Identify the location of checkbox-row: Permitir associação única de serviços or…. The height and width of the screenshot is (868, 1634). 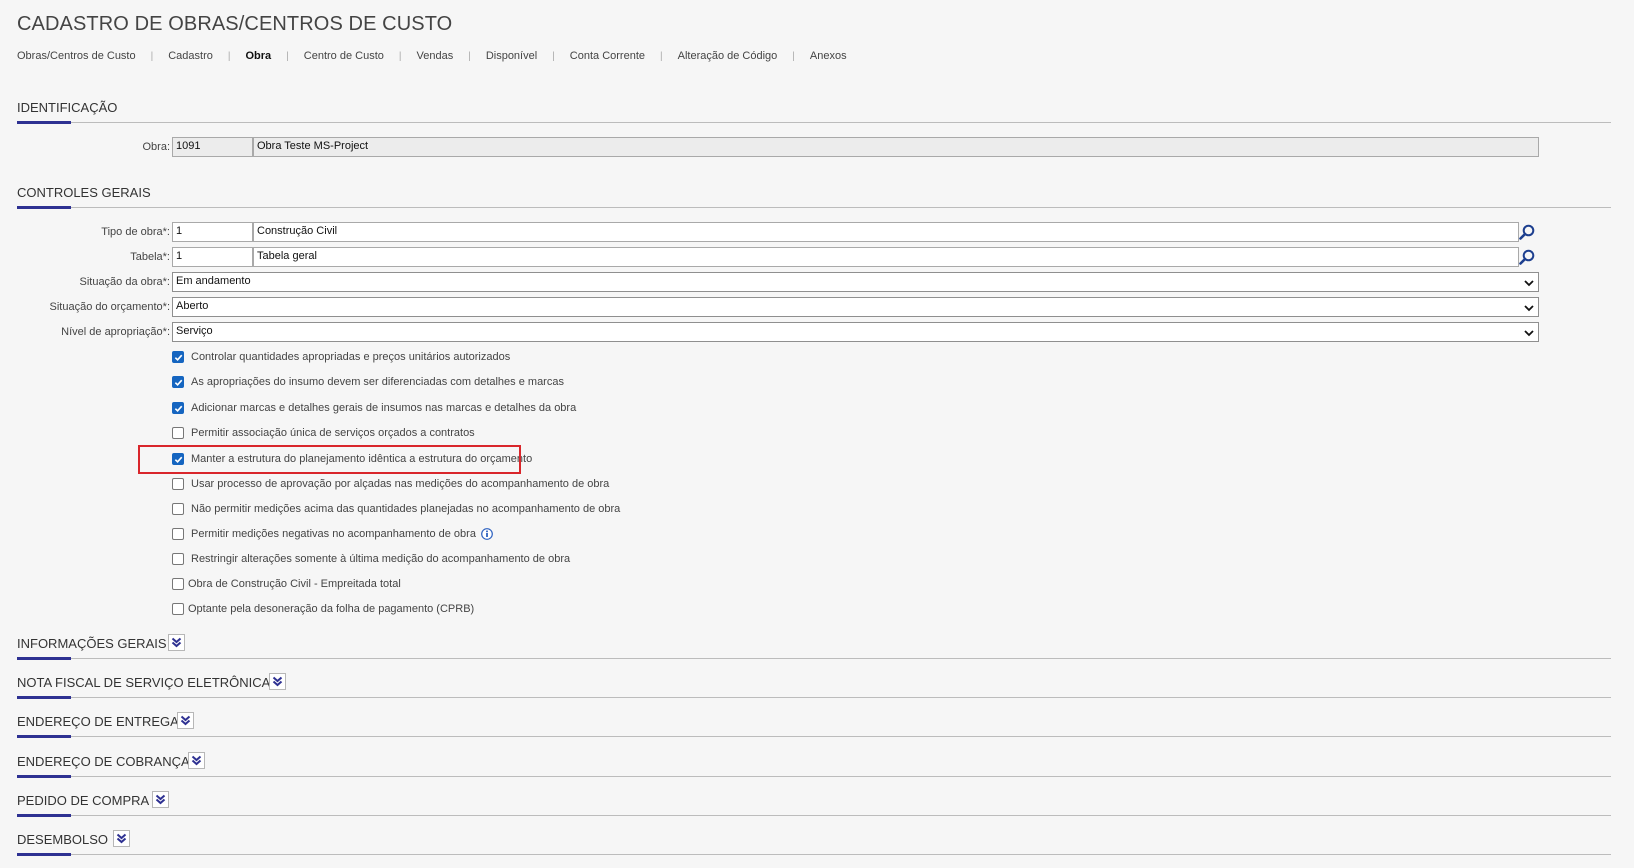
(323, 433).